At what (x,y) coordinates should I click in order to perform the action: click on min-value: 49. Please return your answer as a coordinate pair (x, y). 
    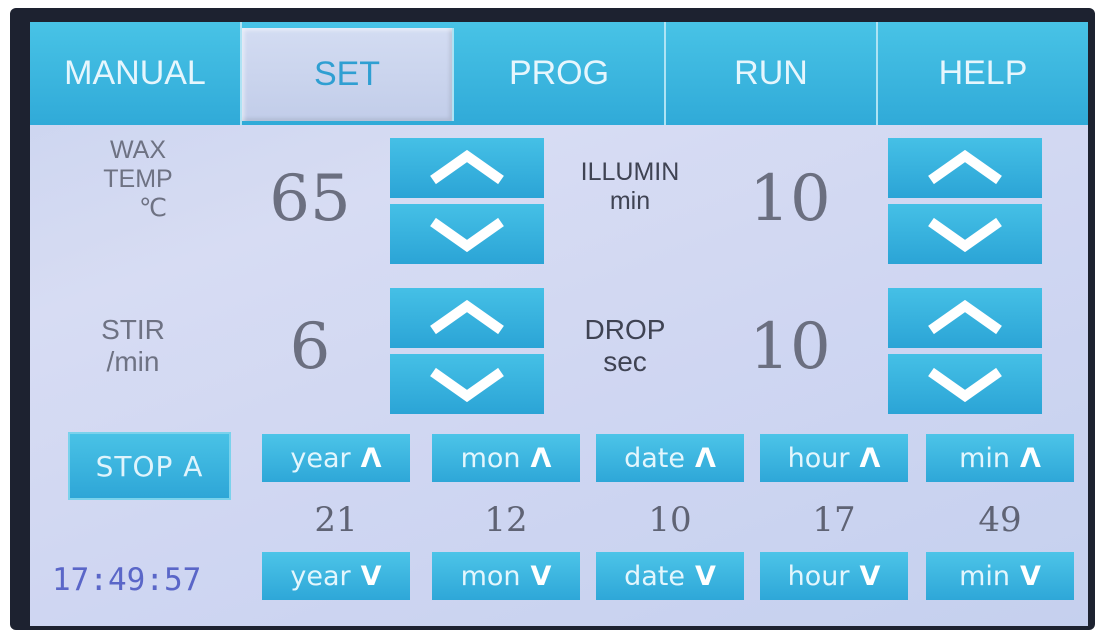
    Looking at the image, I should click on (1000, 520).